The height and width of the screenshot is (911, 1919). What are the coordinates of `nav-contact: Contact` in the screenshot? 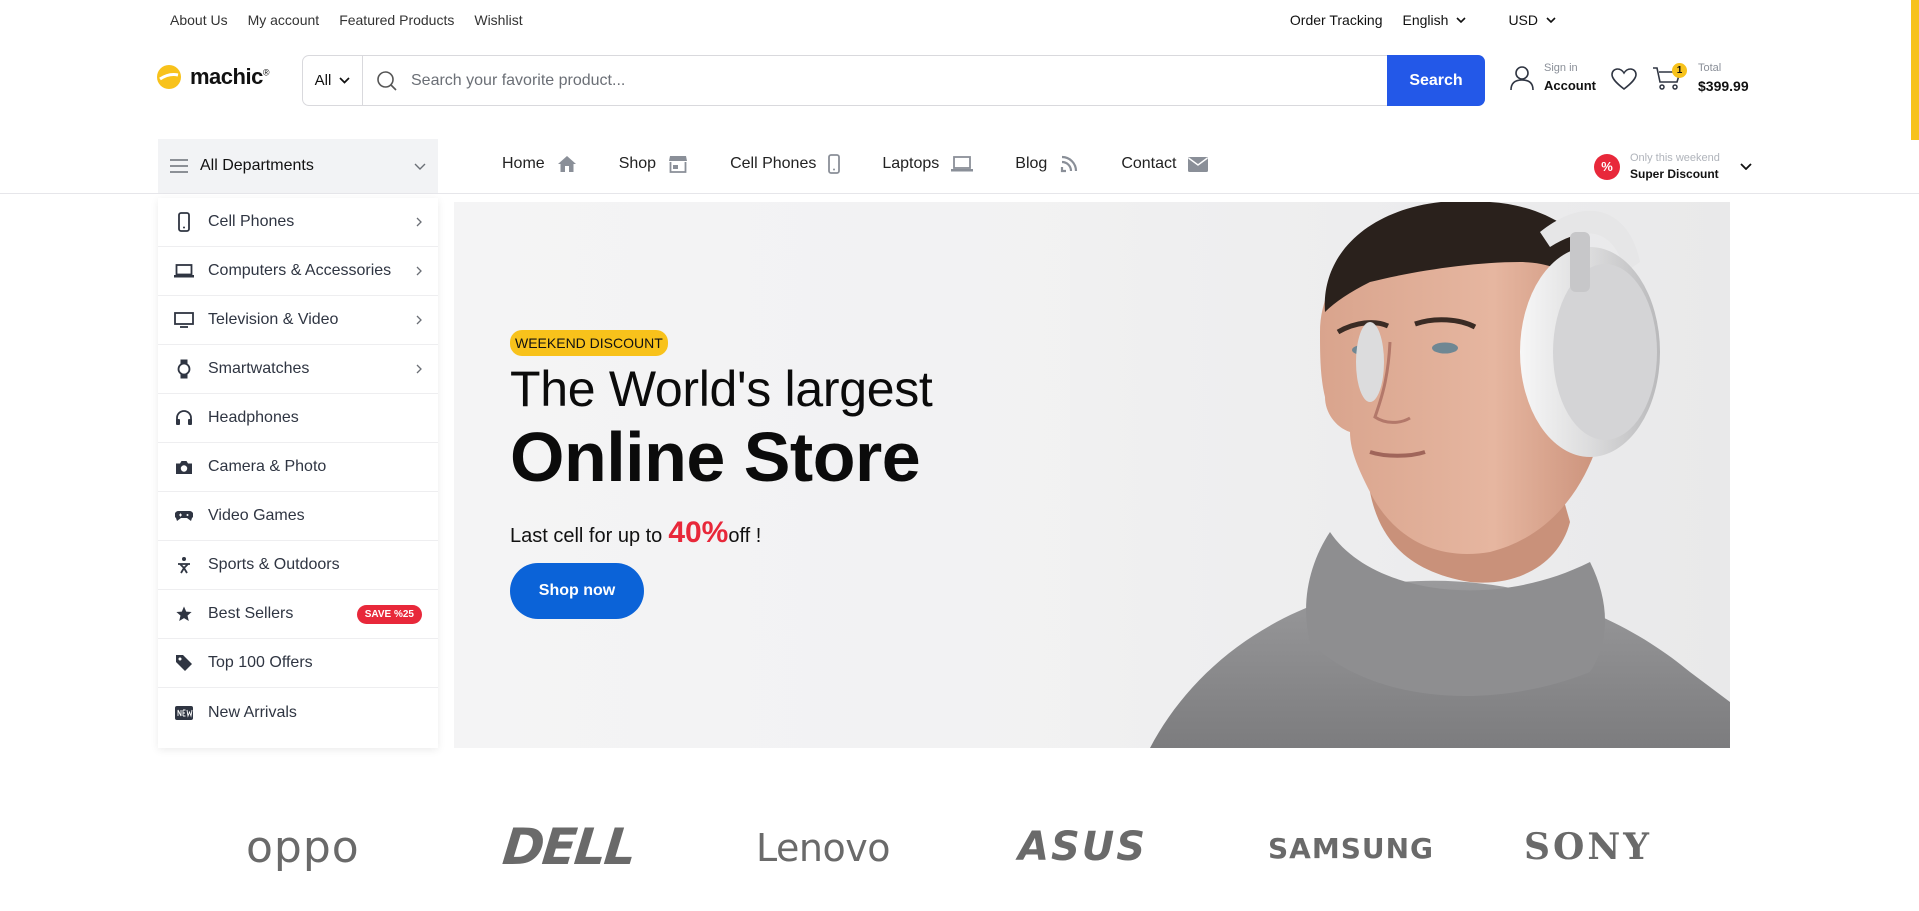 It's located at (1165, 164).